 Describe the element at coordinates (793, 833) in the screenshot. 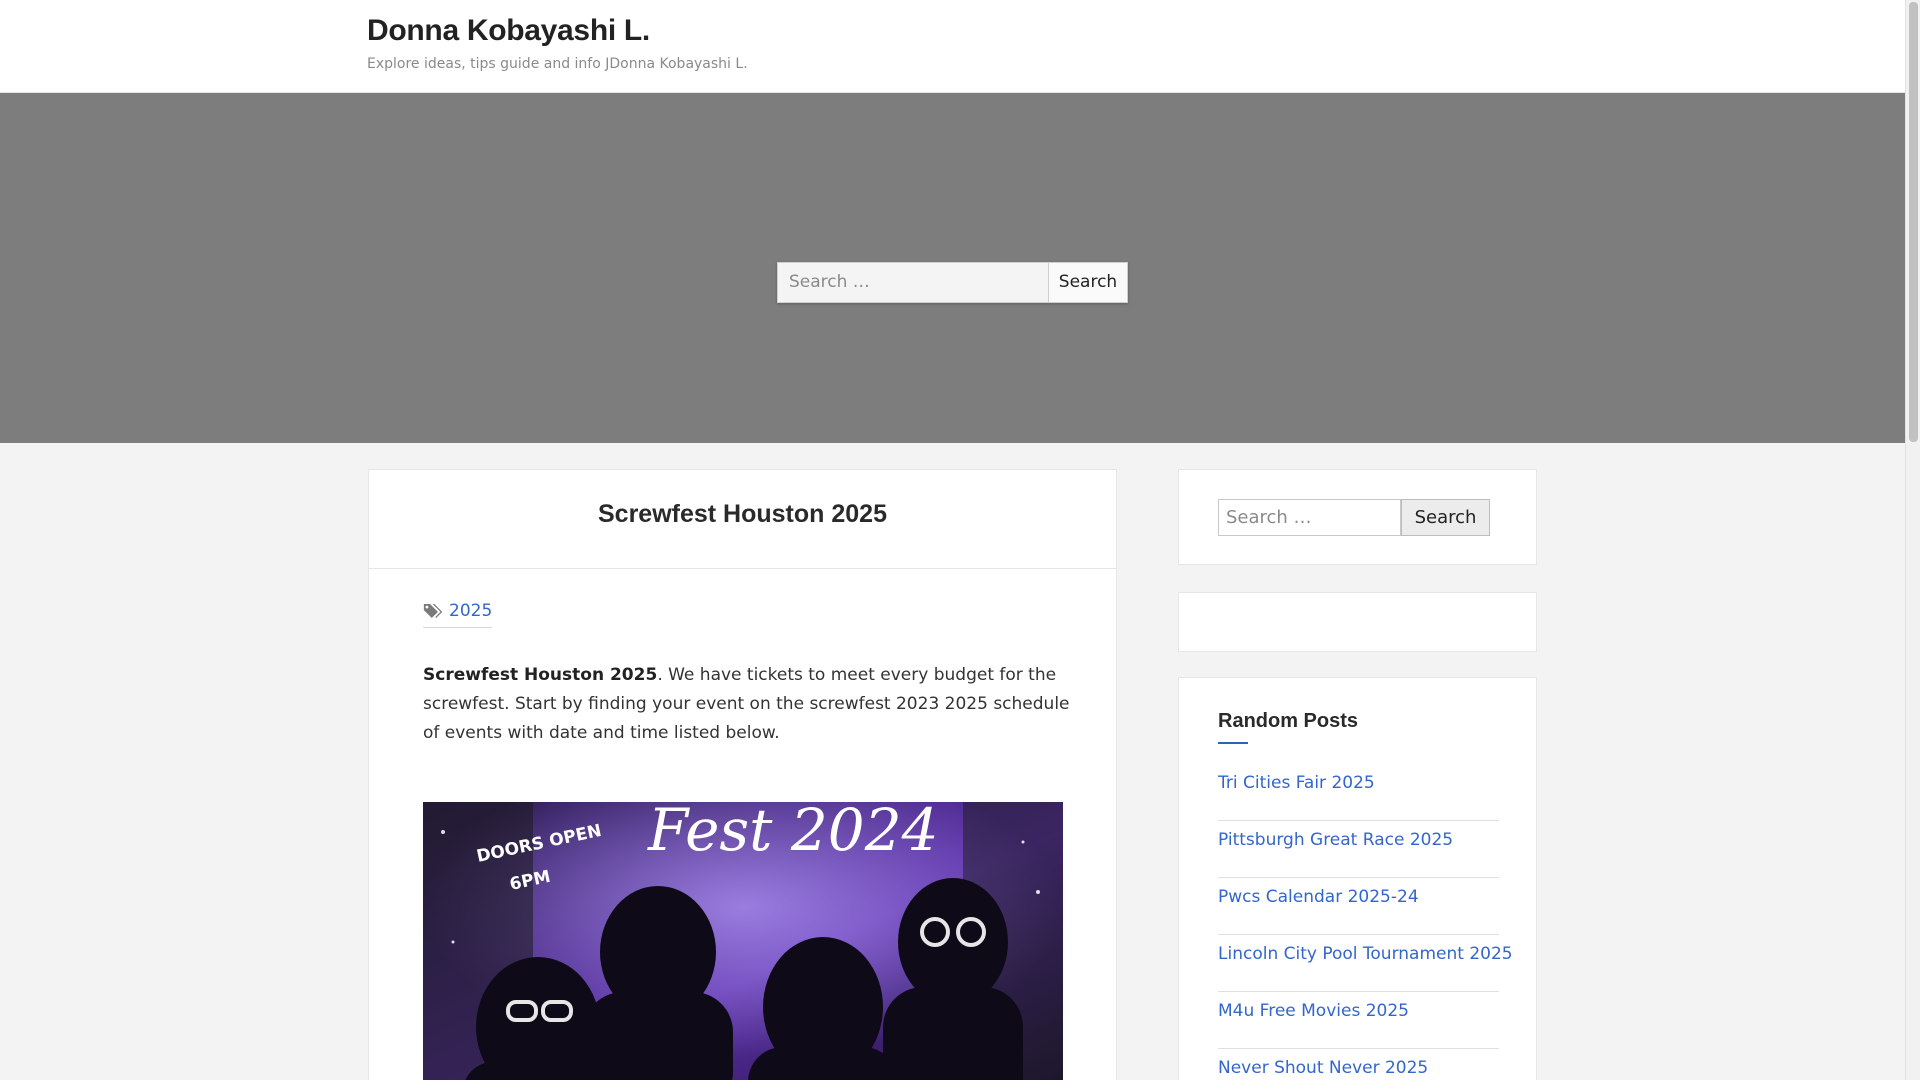

I see `poster-headline: Fest 2024` at that location.